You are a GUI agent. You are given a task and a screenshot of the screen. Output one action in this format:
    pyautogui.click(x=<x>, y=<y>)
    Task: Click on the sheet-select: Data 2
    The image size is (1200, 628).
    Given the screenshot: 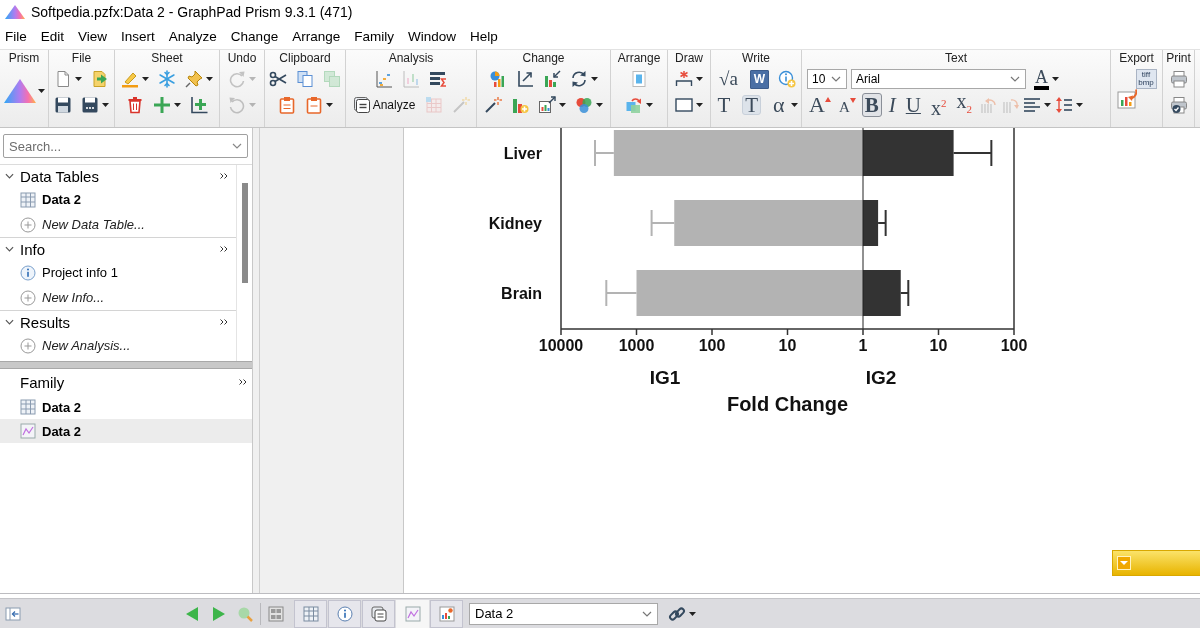 What is the action you would take?
    pyautogui.click(x=563, y=613)
    